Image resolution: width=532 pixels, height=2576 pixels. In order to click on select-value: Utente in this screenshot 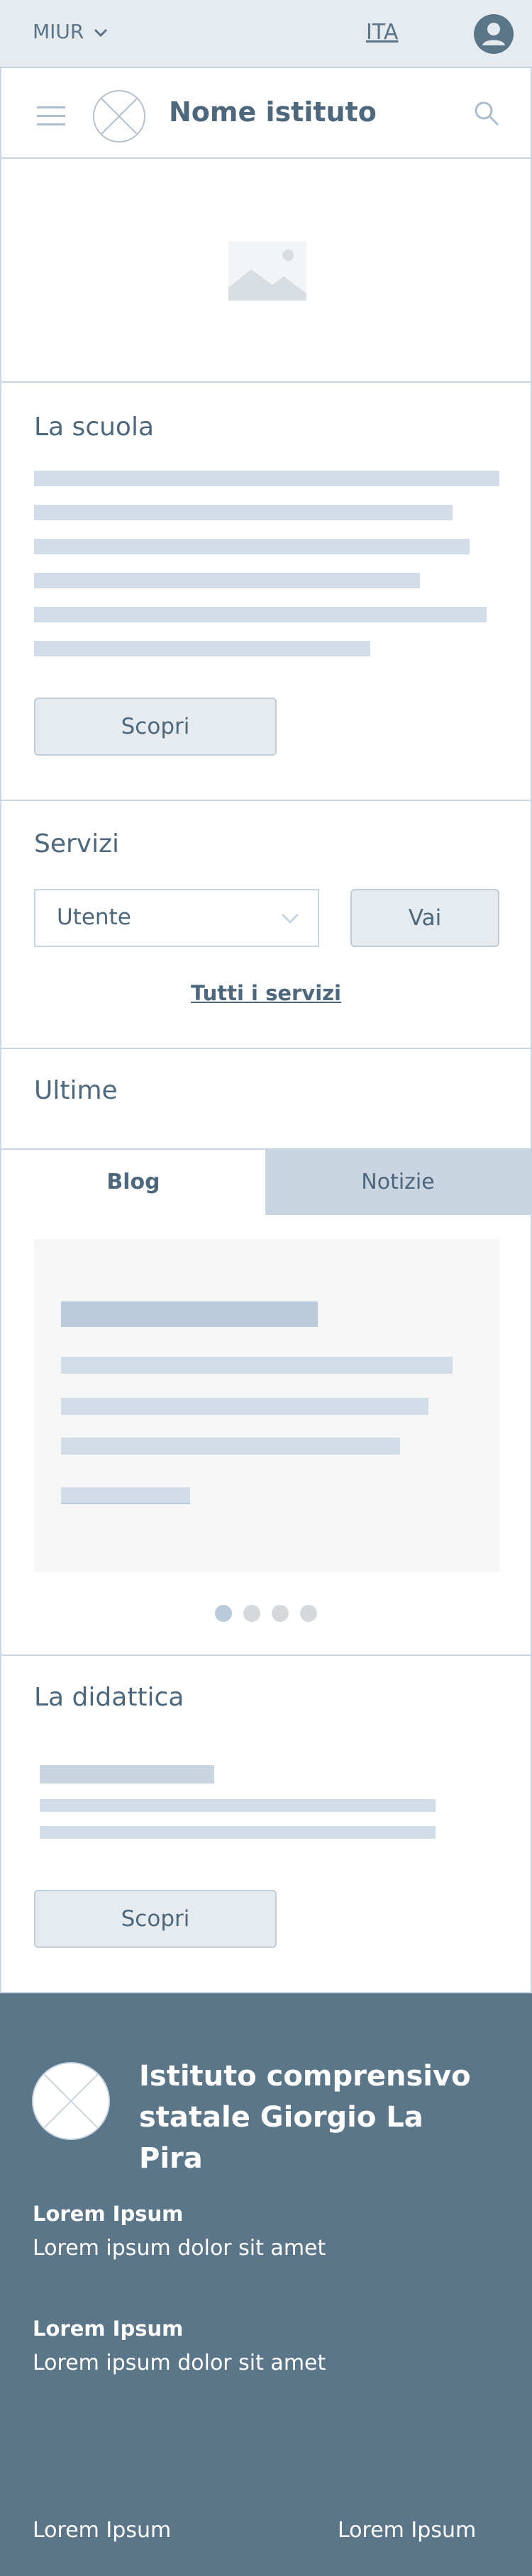, I will do `click(94, 918)`.